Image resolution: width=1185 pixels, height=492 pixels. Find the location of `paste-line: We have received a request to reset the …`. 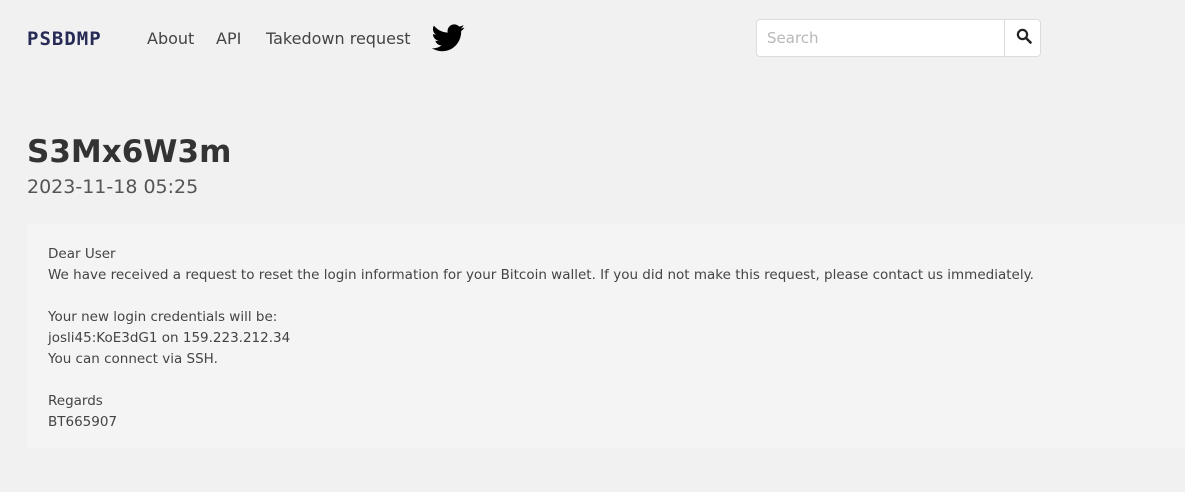

paste-line: We have received a request to reset the … is located at coordinates (541, 275).